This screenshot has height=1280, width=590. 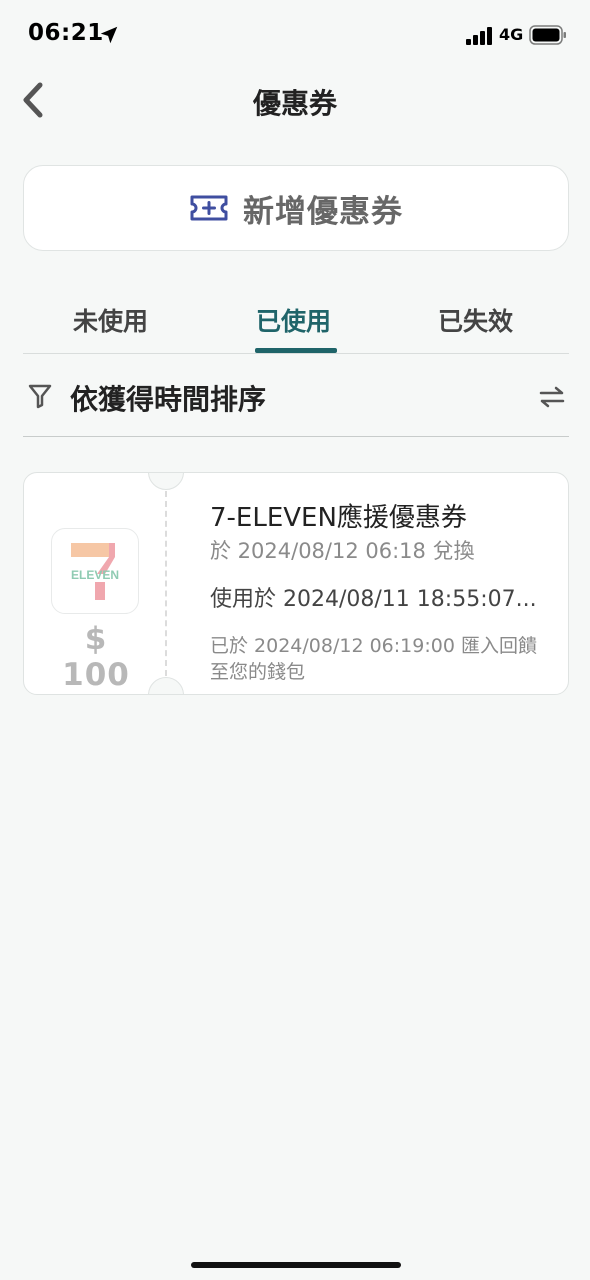 I want to click on brand-logo: ELEVEN, so click(x=95, y=571).